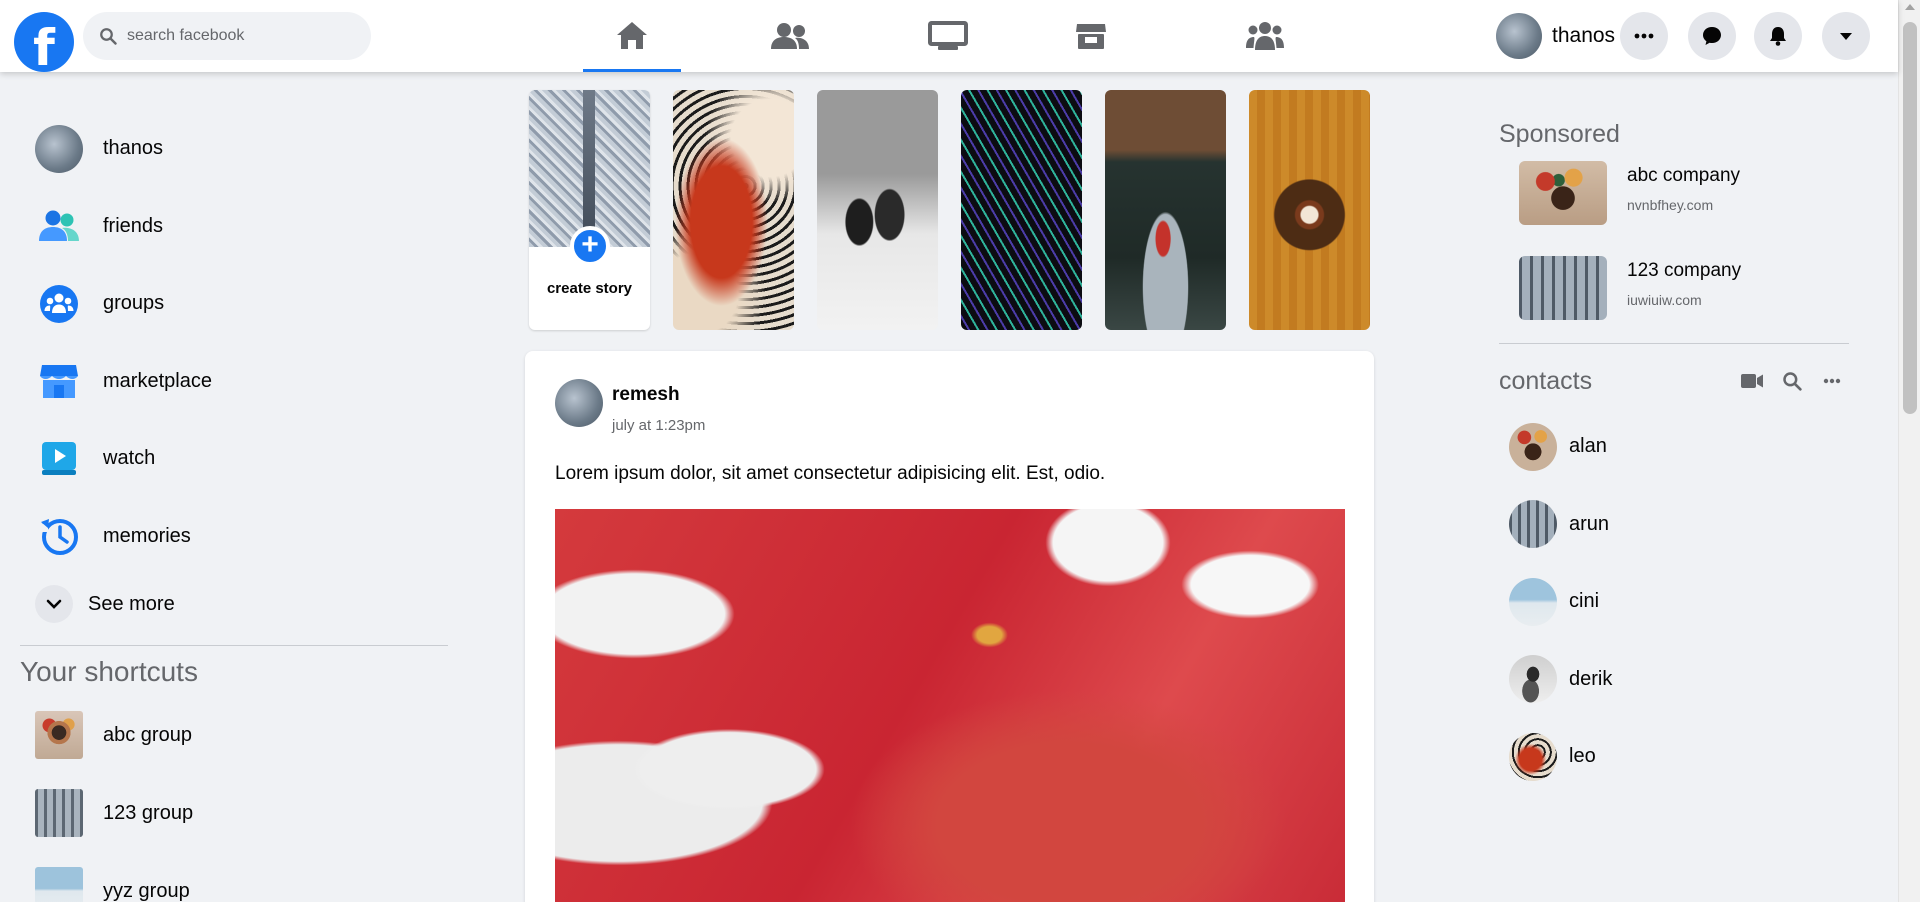  Describe the element at coordinates (1674, 447) in the screenshot. I see `contact-item: alan` at that location.